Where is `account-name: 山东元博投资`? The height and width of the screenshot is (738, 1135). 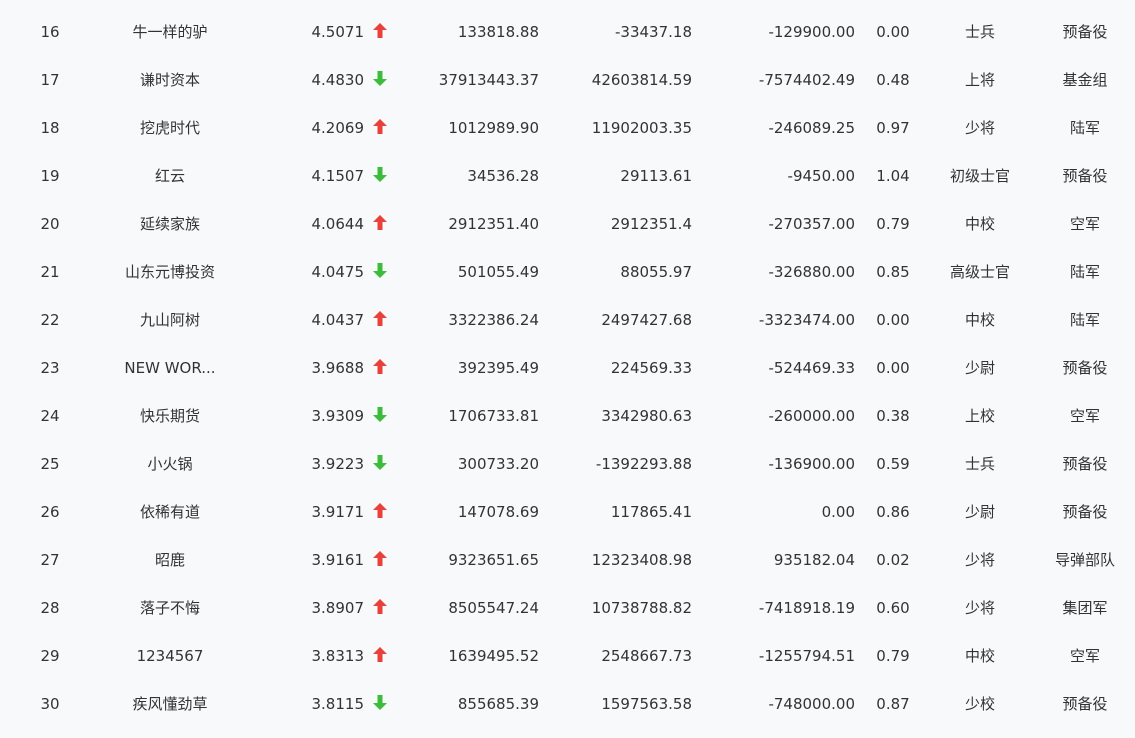 account-name: 山东元博投资 is located at coordinates (170, 272).